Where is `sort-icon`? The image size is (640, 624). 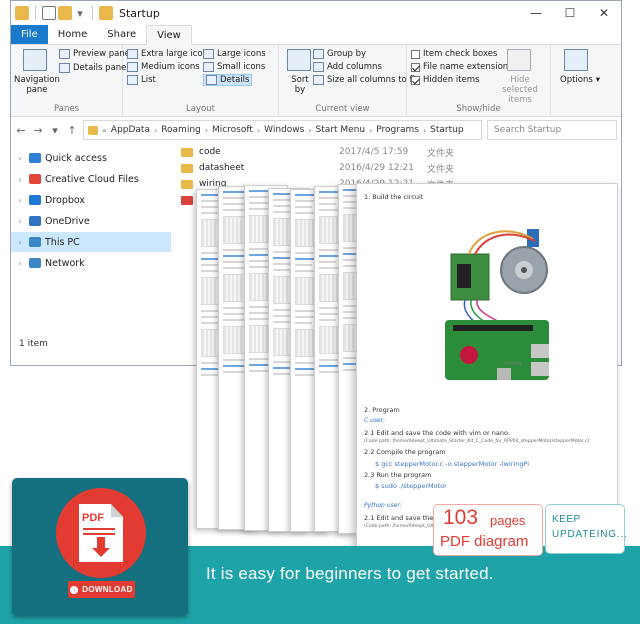 sort-icon is located at coordinates (299, 60).